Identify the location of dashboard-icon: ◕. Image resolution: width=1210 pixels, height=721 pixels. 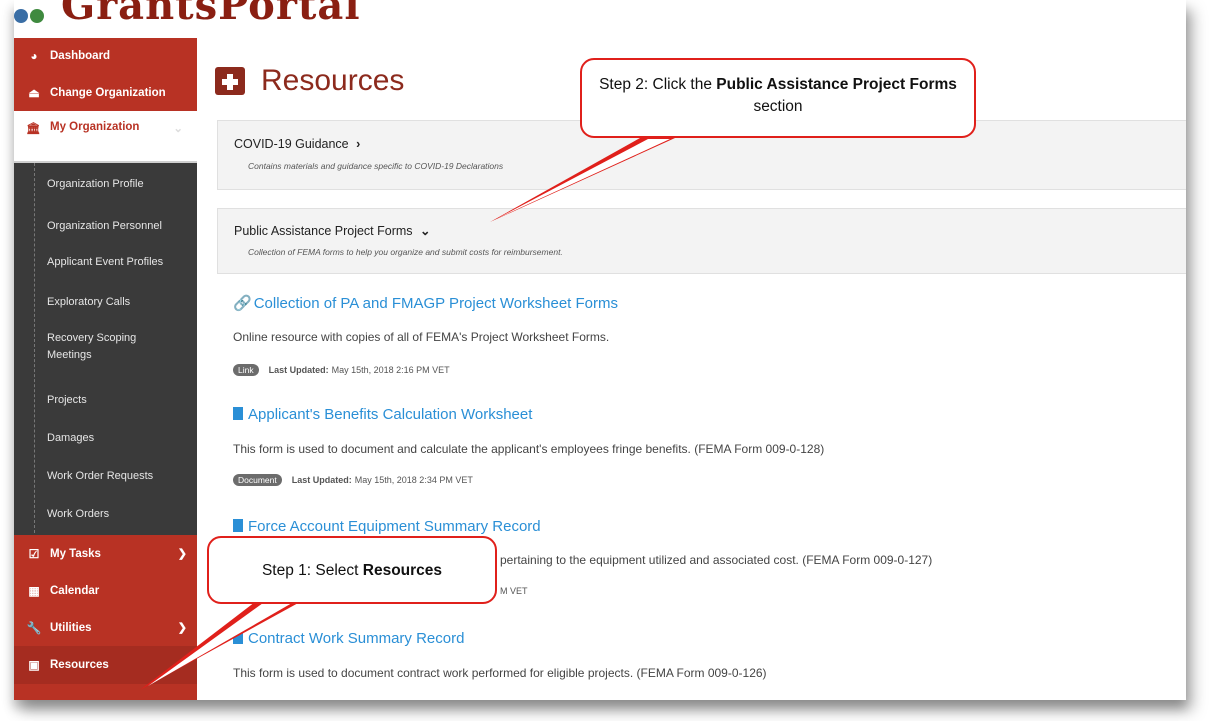
(34, 56).